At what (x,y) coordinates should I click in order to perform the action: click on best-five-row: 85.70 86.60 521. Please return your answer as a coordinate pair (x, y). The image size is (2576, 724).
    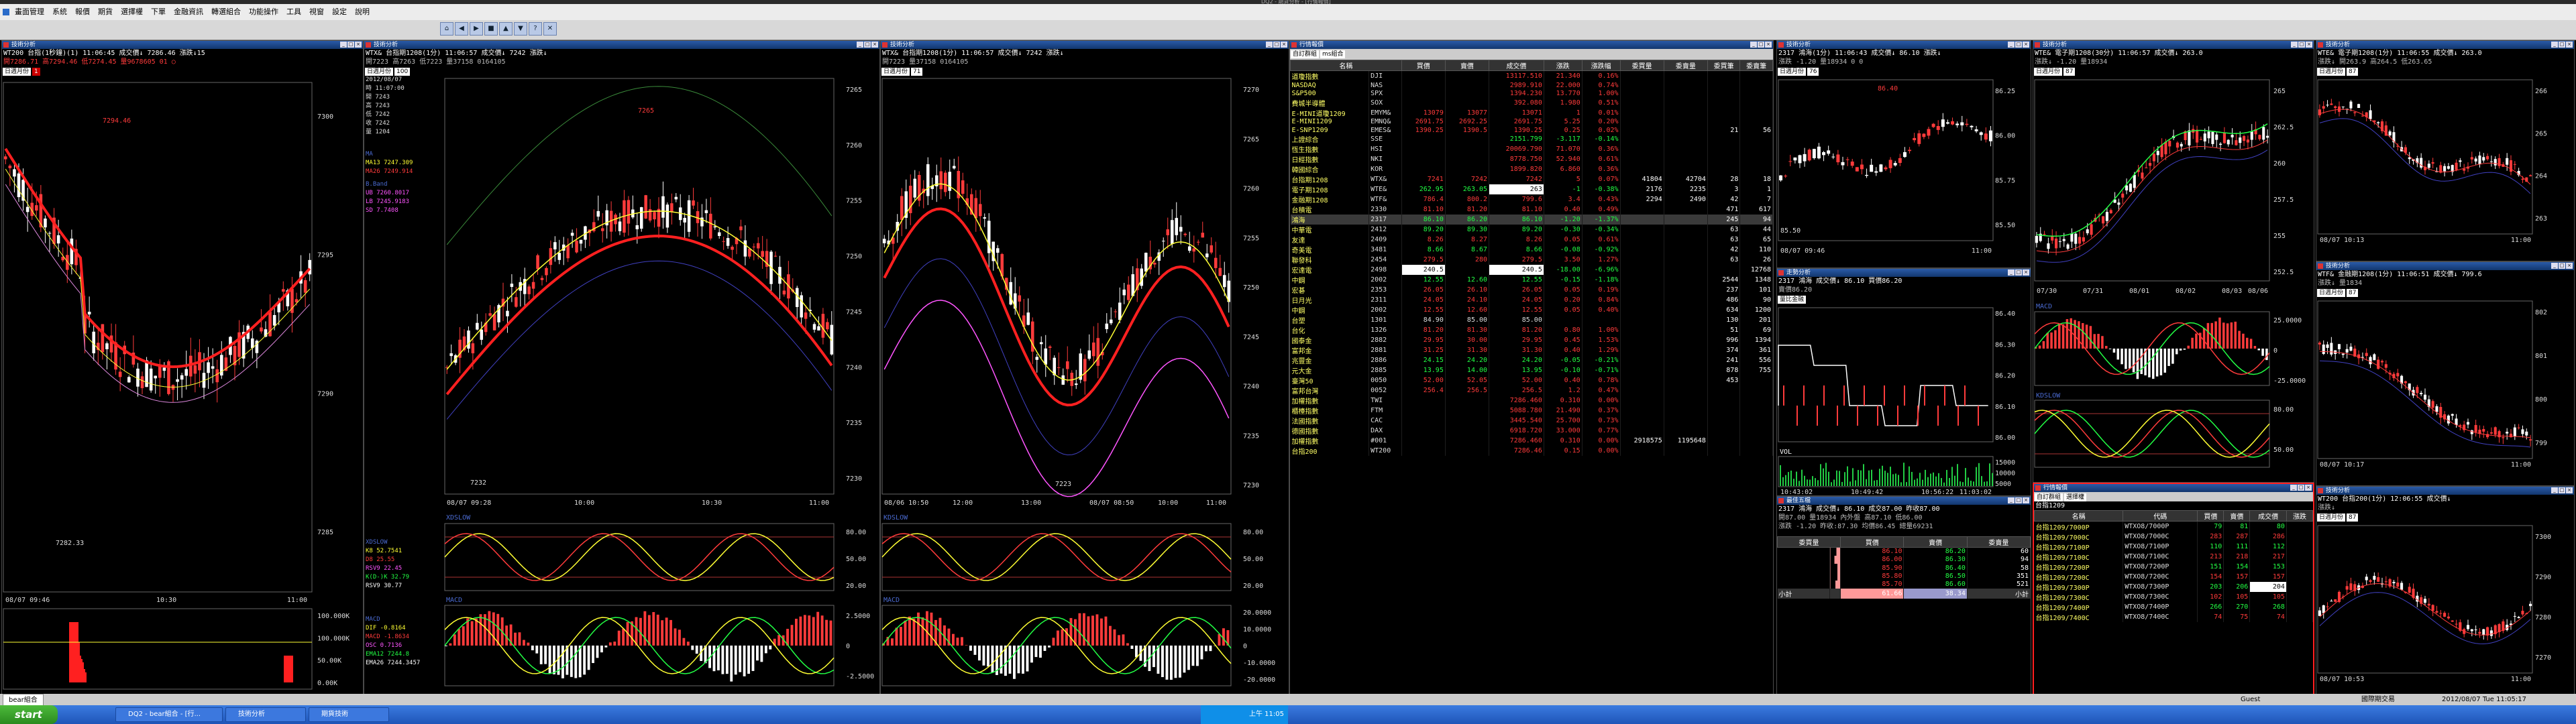
    Looking at the image, I should click on (1904, 584).